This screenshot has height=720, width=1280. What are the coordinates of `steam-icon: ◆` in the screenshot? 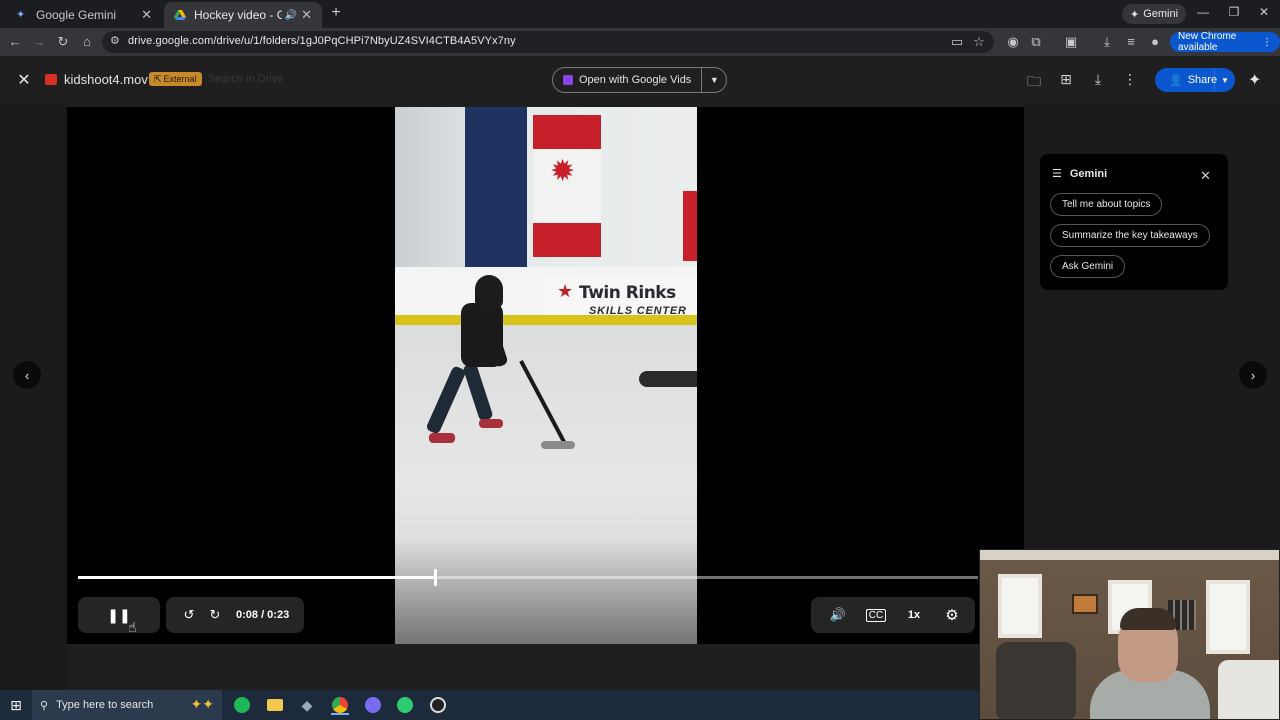 It's located at (307, 705).